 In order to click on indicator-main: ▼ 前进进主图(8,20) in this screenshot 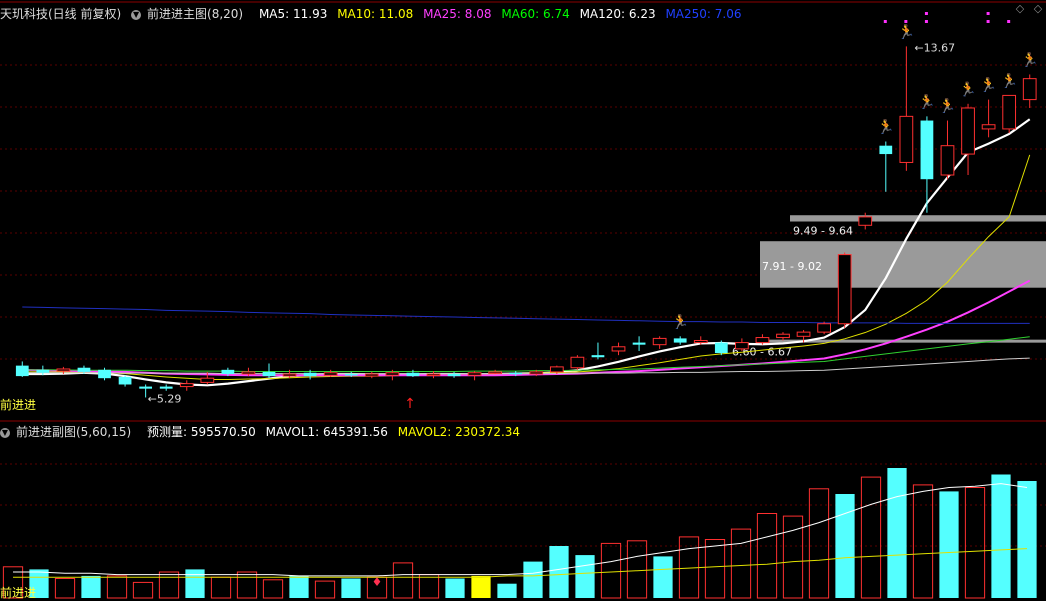, I will do `click(190, 14)`.